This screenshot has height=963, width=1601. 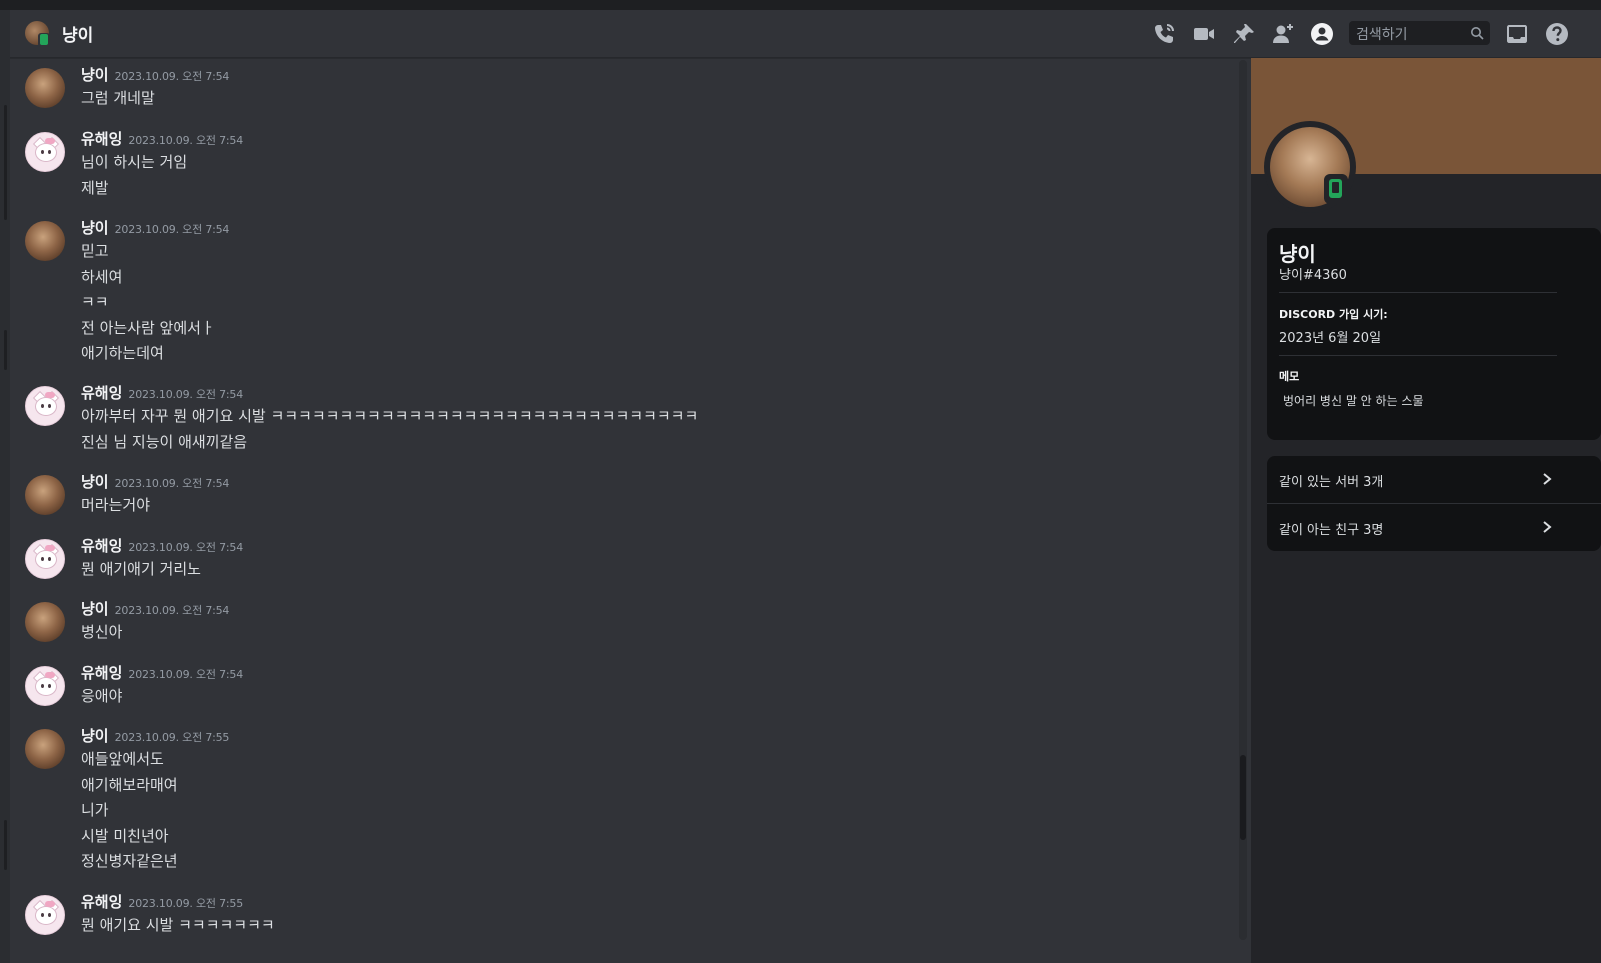 What do you see at coordinates (141, 569) in the screenshot?
I see `message-text: 뭔 애기애기 거리노` at bounding box center [141, 569].